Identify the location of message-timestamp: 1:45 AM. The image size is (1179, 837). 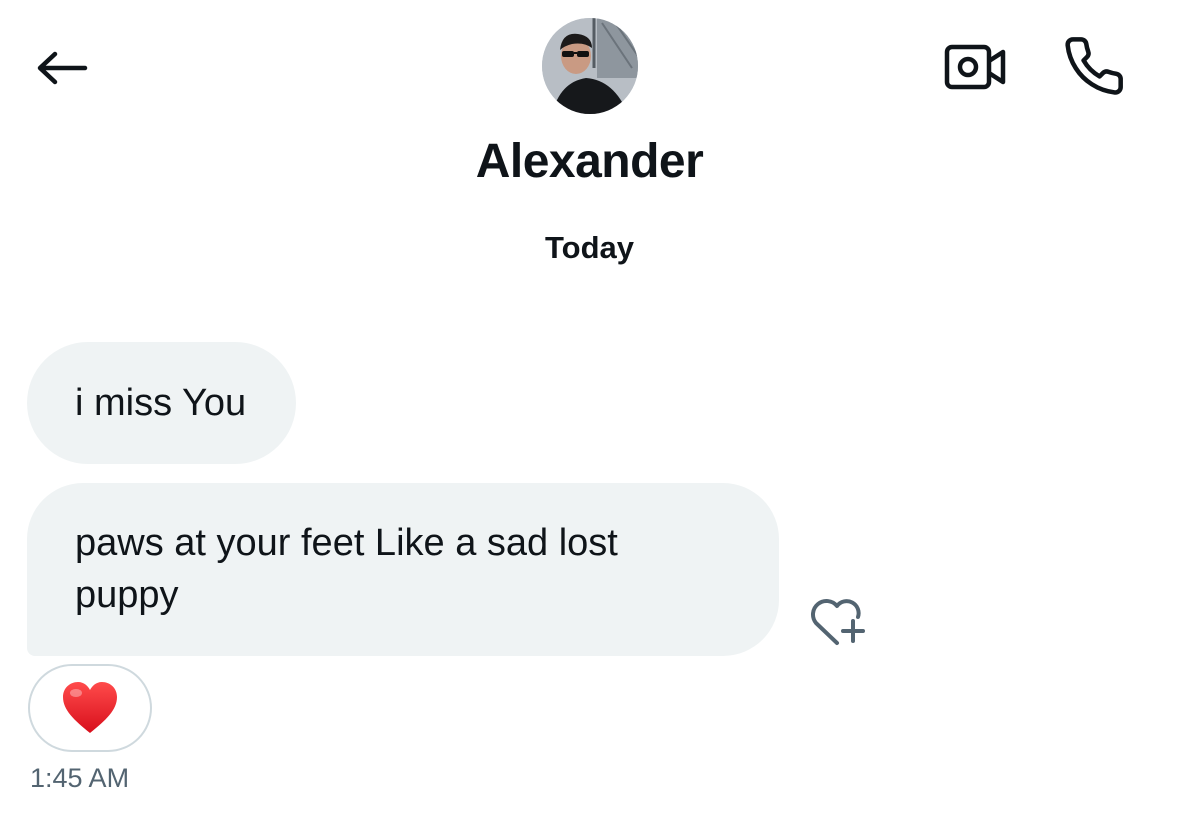
(80, 778).